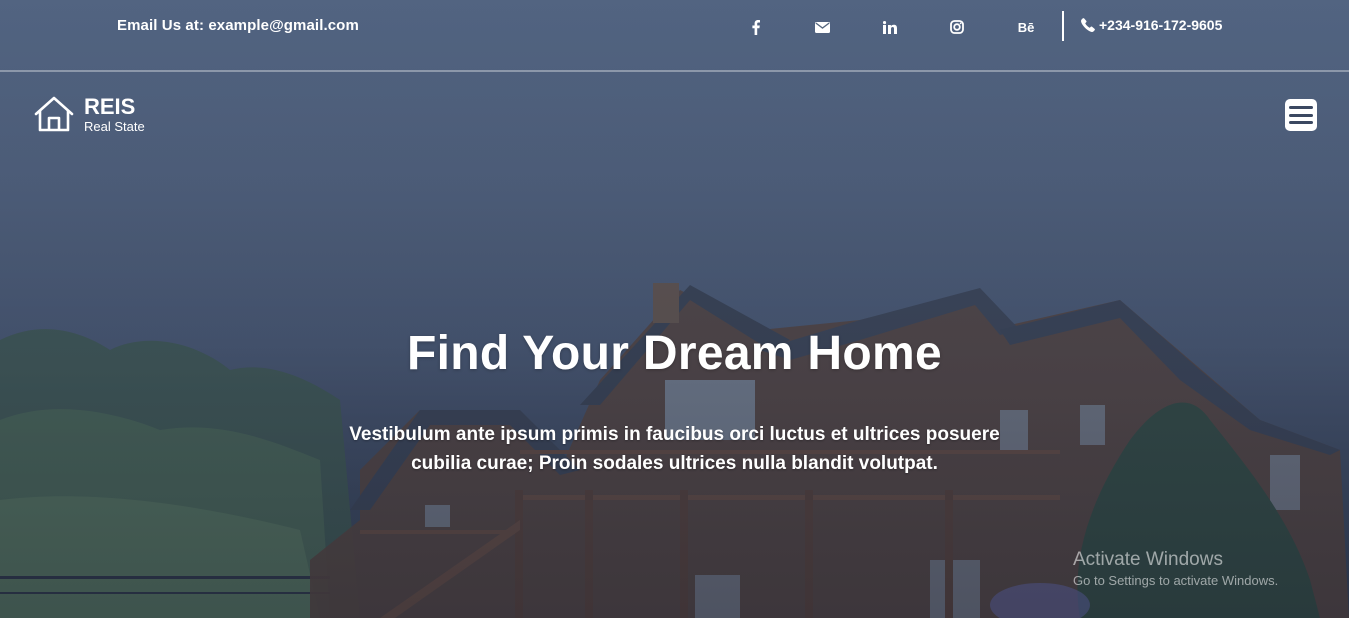  What do you see at coordinates (1063, 26) in the screenshot?
I see `topbar-divider` at bounding box center [1063, 26].